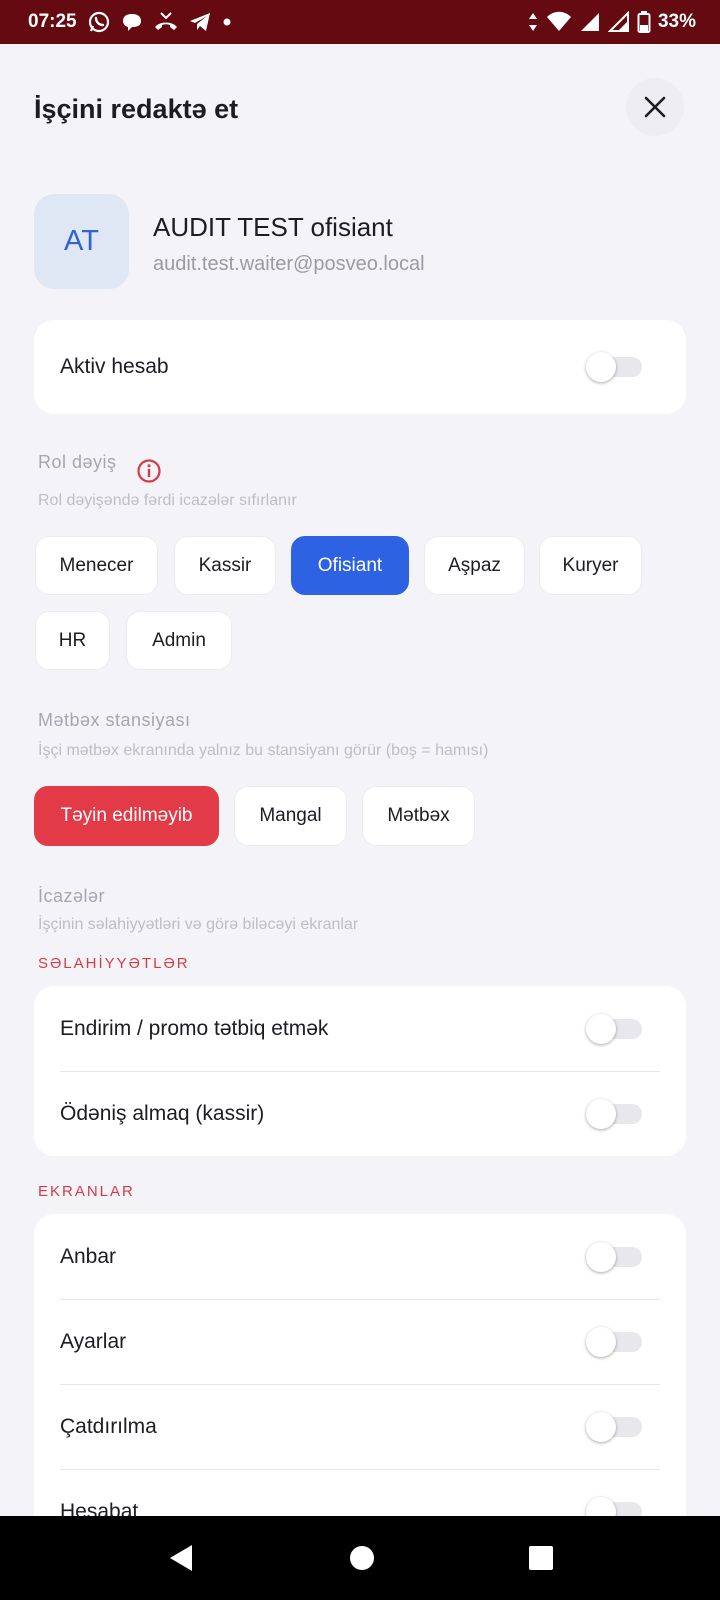 The height and width of the screenshot is (1600, 720). I want to click on screen-label: Hesabat, so click(99, 1508).